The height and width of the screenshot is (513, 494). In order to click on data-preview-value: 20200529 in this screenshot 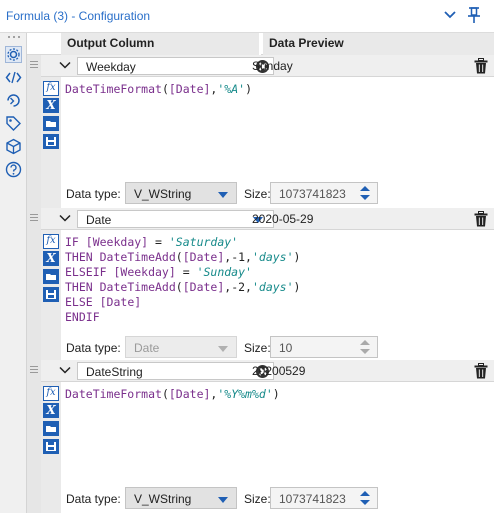, I will do `click(279, 371)`.